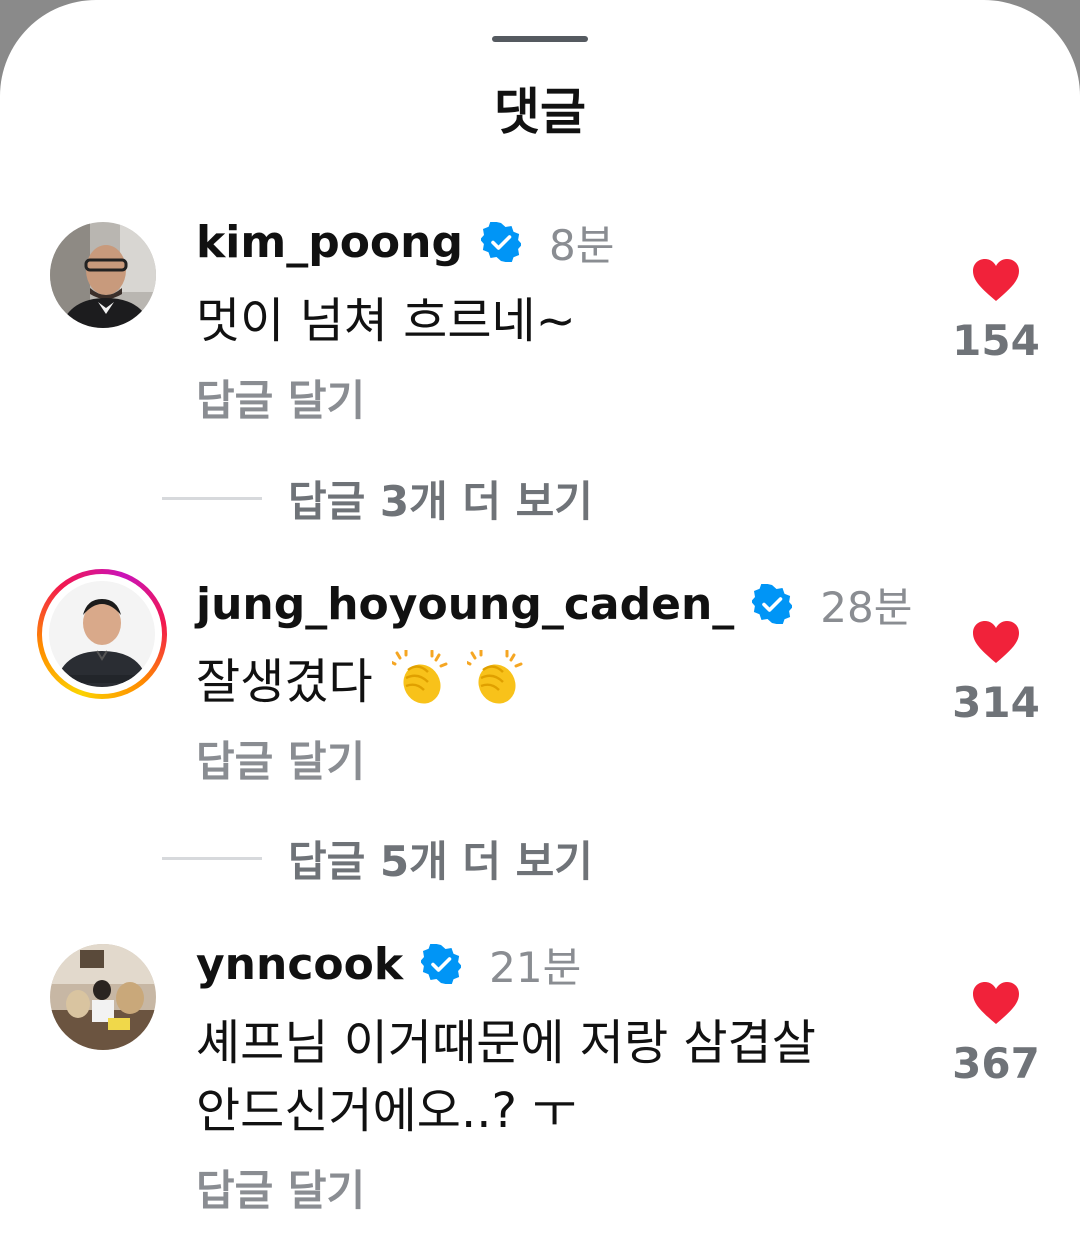 The height and width of the screenshot is (1249, 1080). Describe the element at coordinates (581, 245) in the screenshot. I see `comment-time: 8분` at that location.